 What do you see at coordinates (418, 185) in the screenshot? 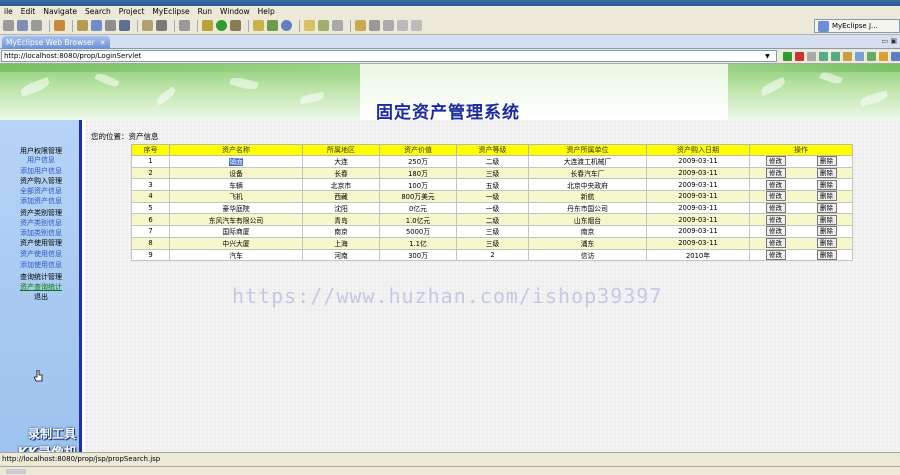
I see `asset-value: 100万` at bounding box center [418, 185].